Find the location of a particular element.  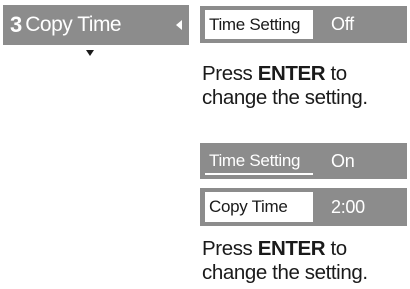

copy-time-value: 2:00 is located at coordinates (348, 206).